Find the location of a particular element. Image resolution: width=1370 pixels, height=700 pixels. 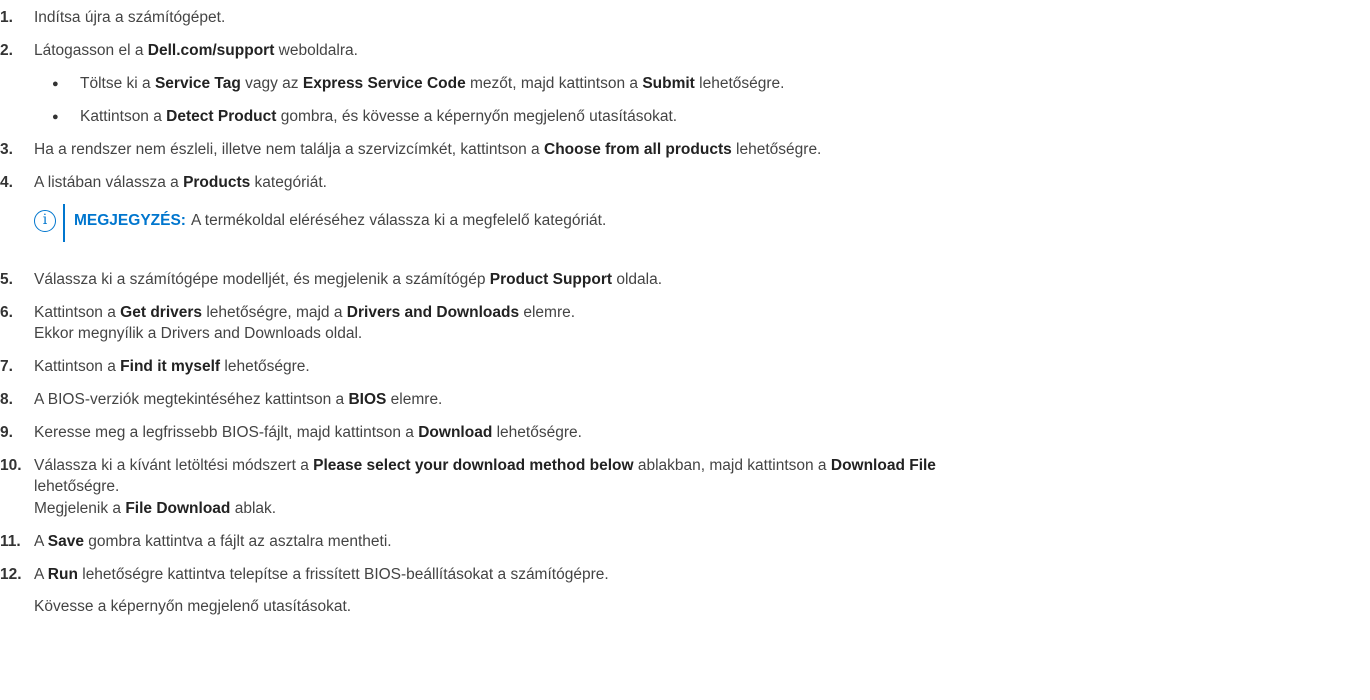

step-number: 4. is located at coordinates (6, 182).